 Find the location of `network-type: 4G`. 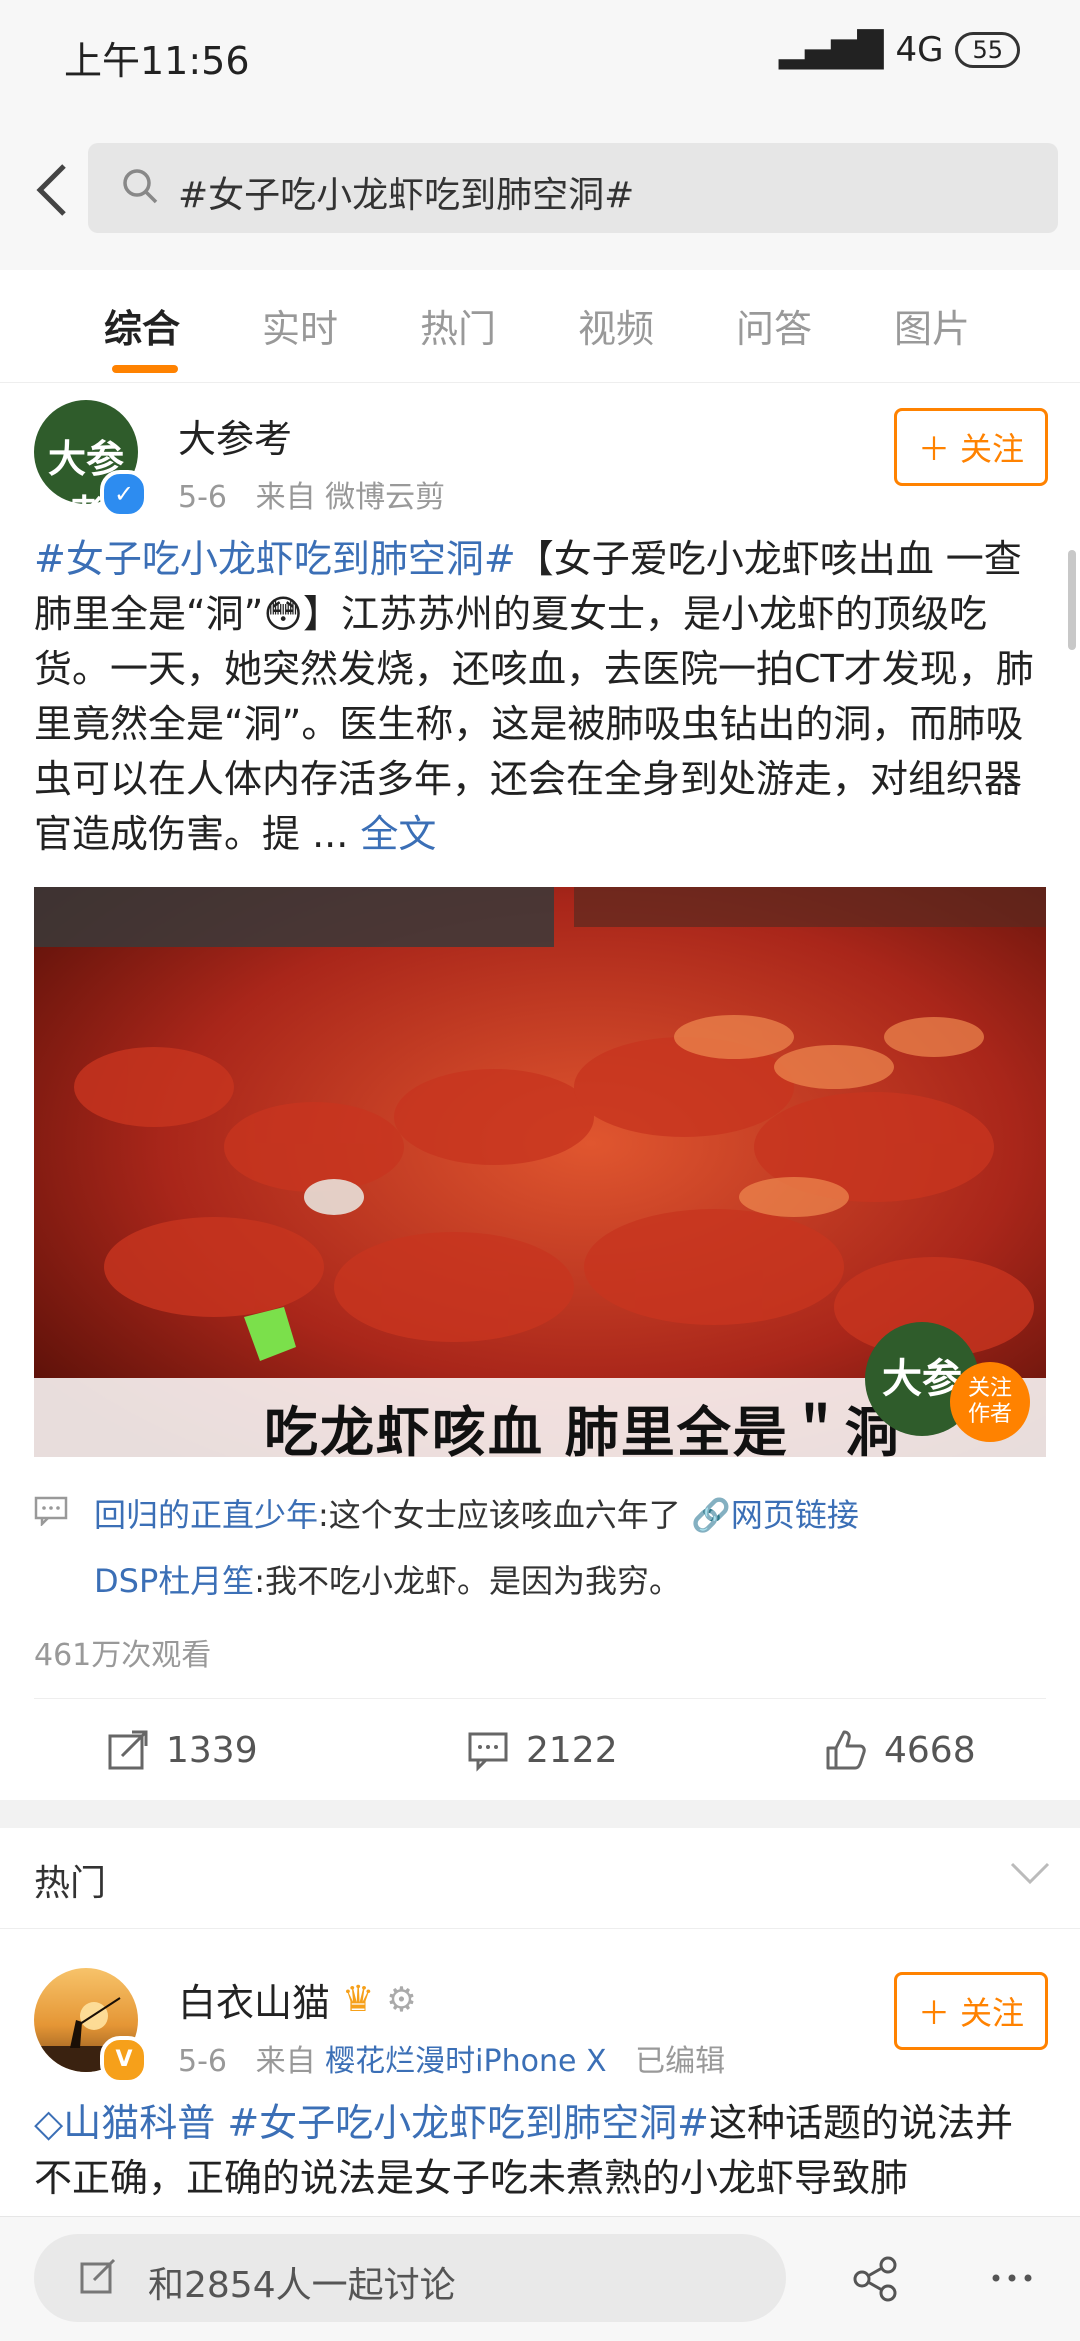

network-type: 4G is located at coordinates (919, 50).